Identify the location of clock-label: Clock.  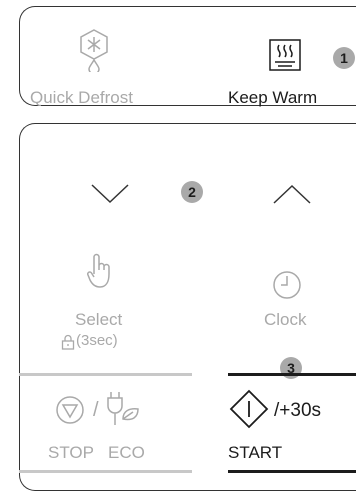
(285, 319).